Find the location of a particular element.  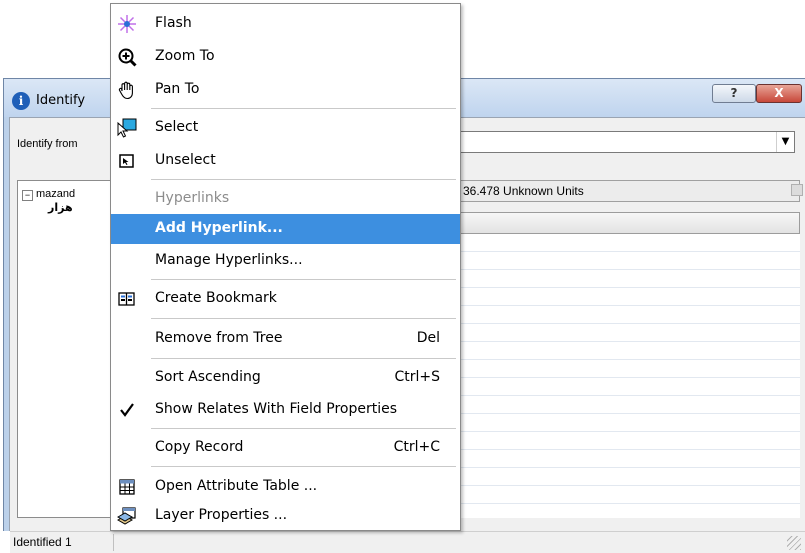

menu-item-unselect: Unselect is located at coordinates (285, 161).